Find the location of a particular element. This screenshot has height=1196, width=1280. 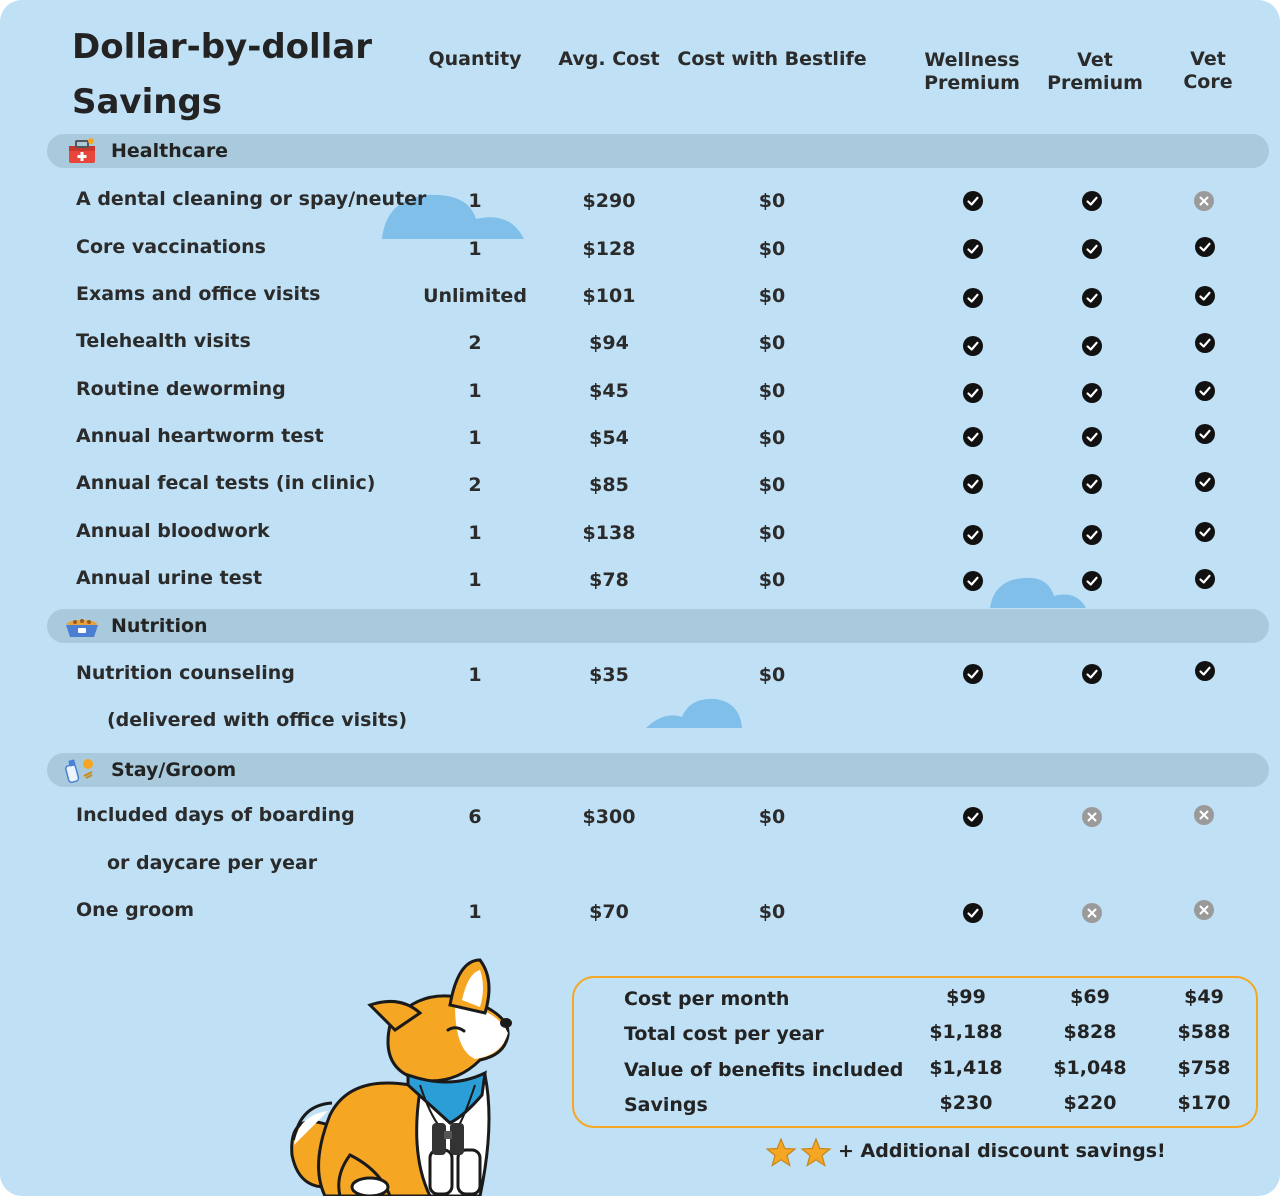

star-icon is located at coordinates (799, 1152).